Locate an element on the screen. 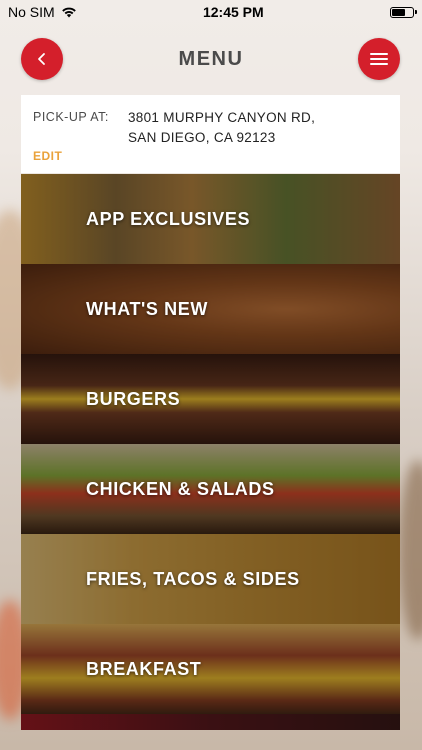 The image size is (422, 750). hamburger-icon is located at coordinates (379, 59).